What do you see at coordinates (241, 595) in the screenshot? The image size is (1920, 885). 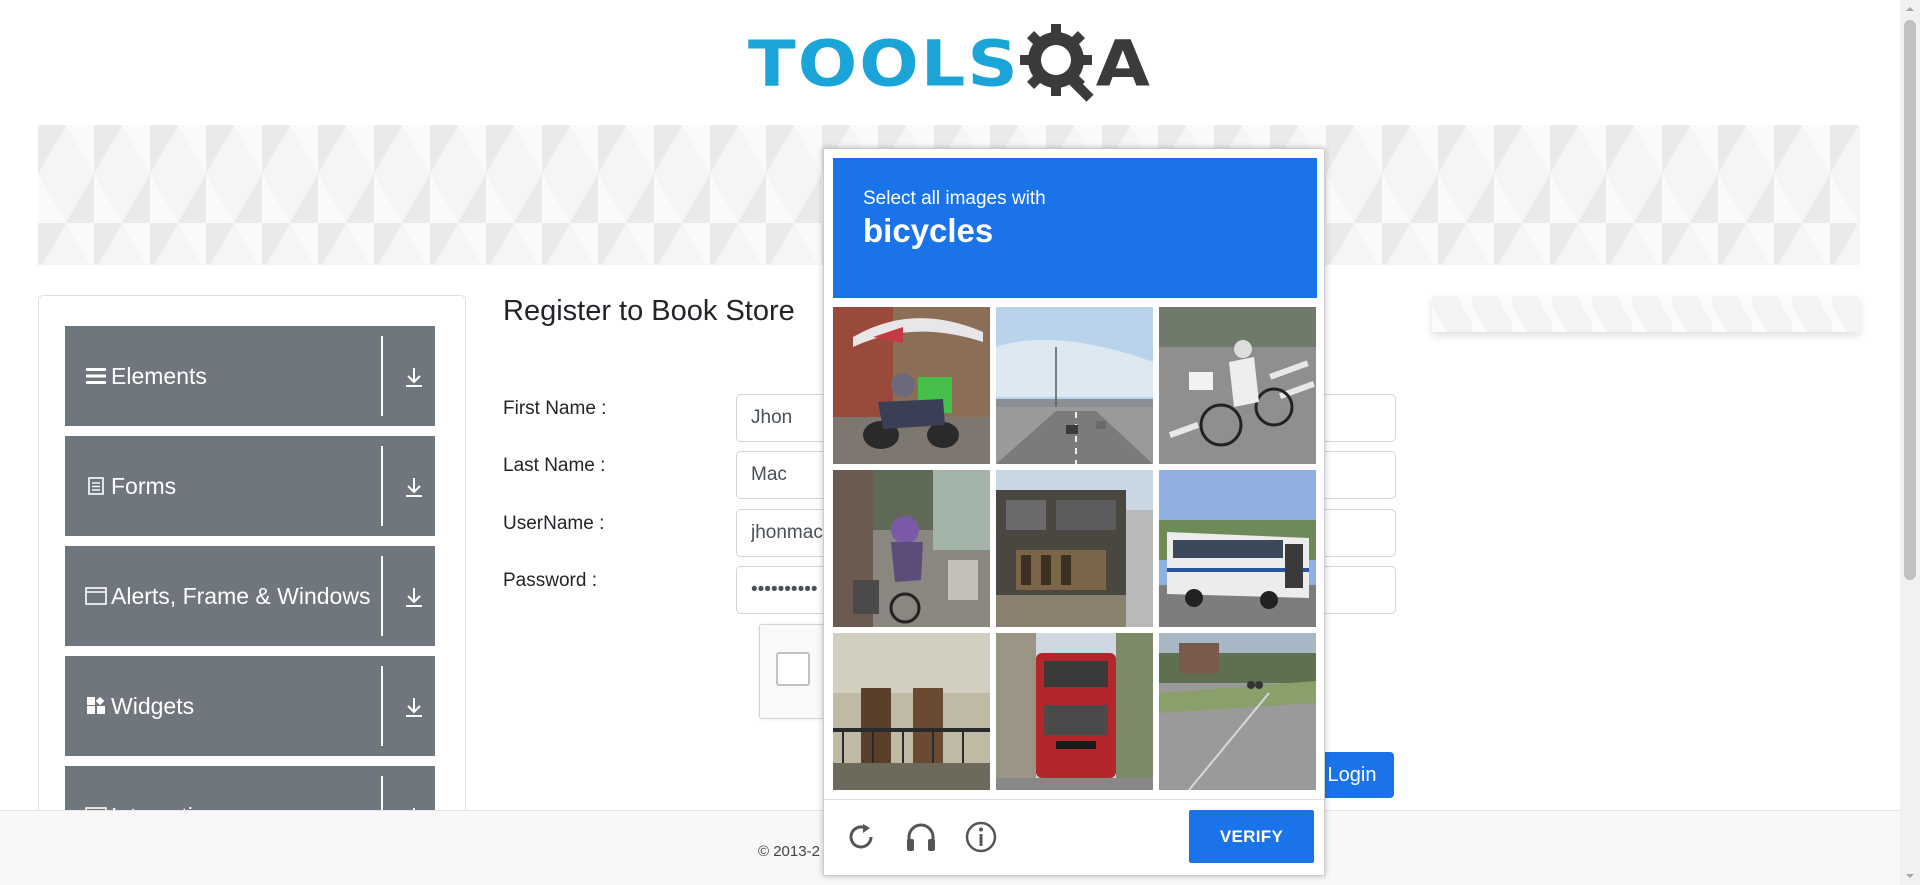 I see `nav-group-label: Alerts, Frame & Windows` at bounding box center [241, 595].